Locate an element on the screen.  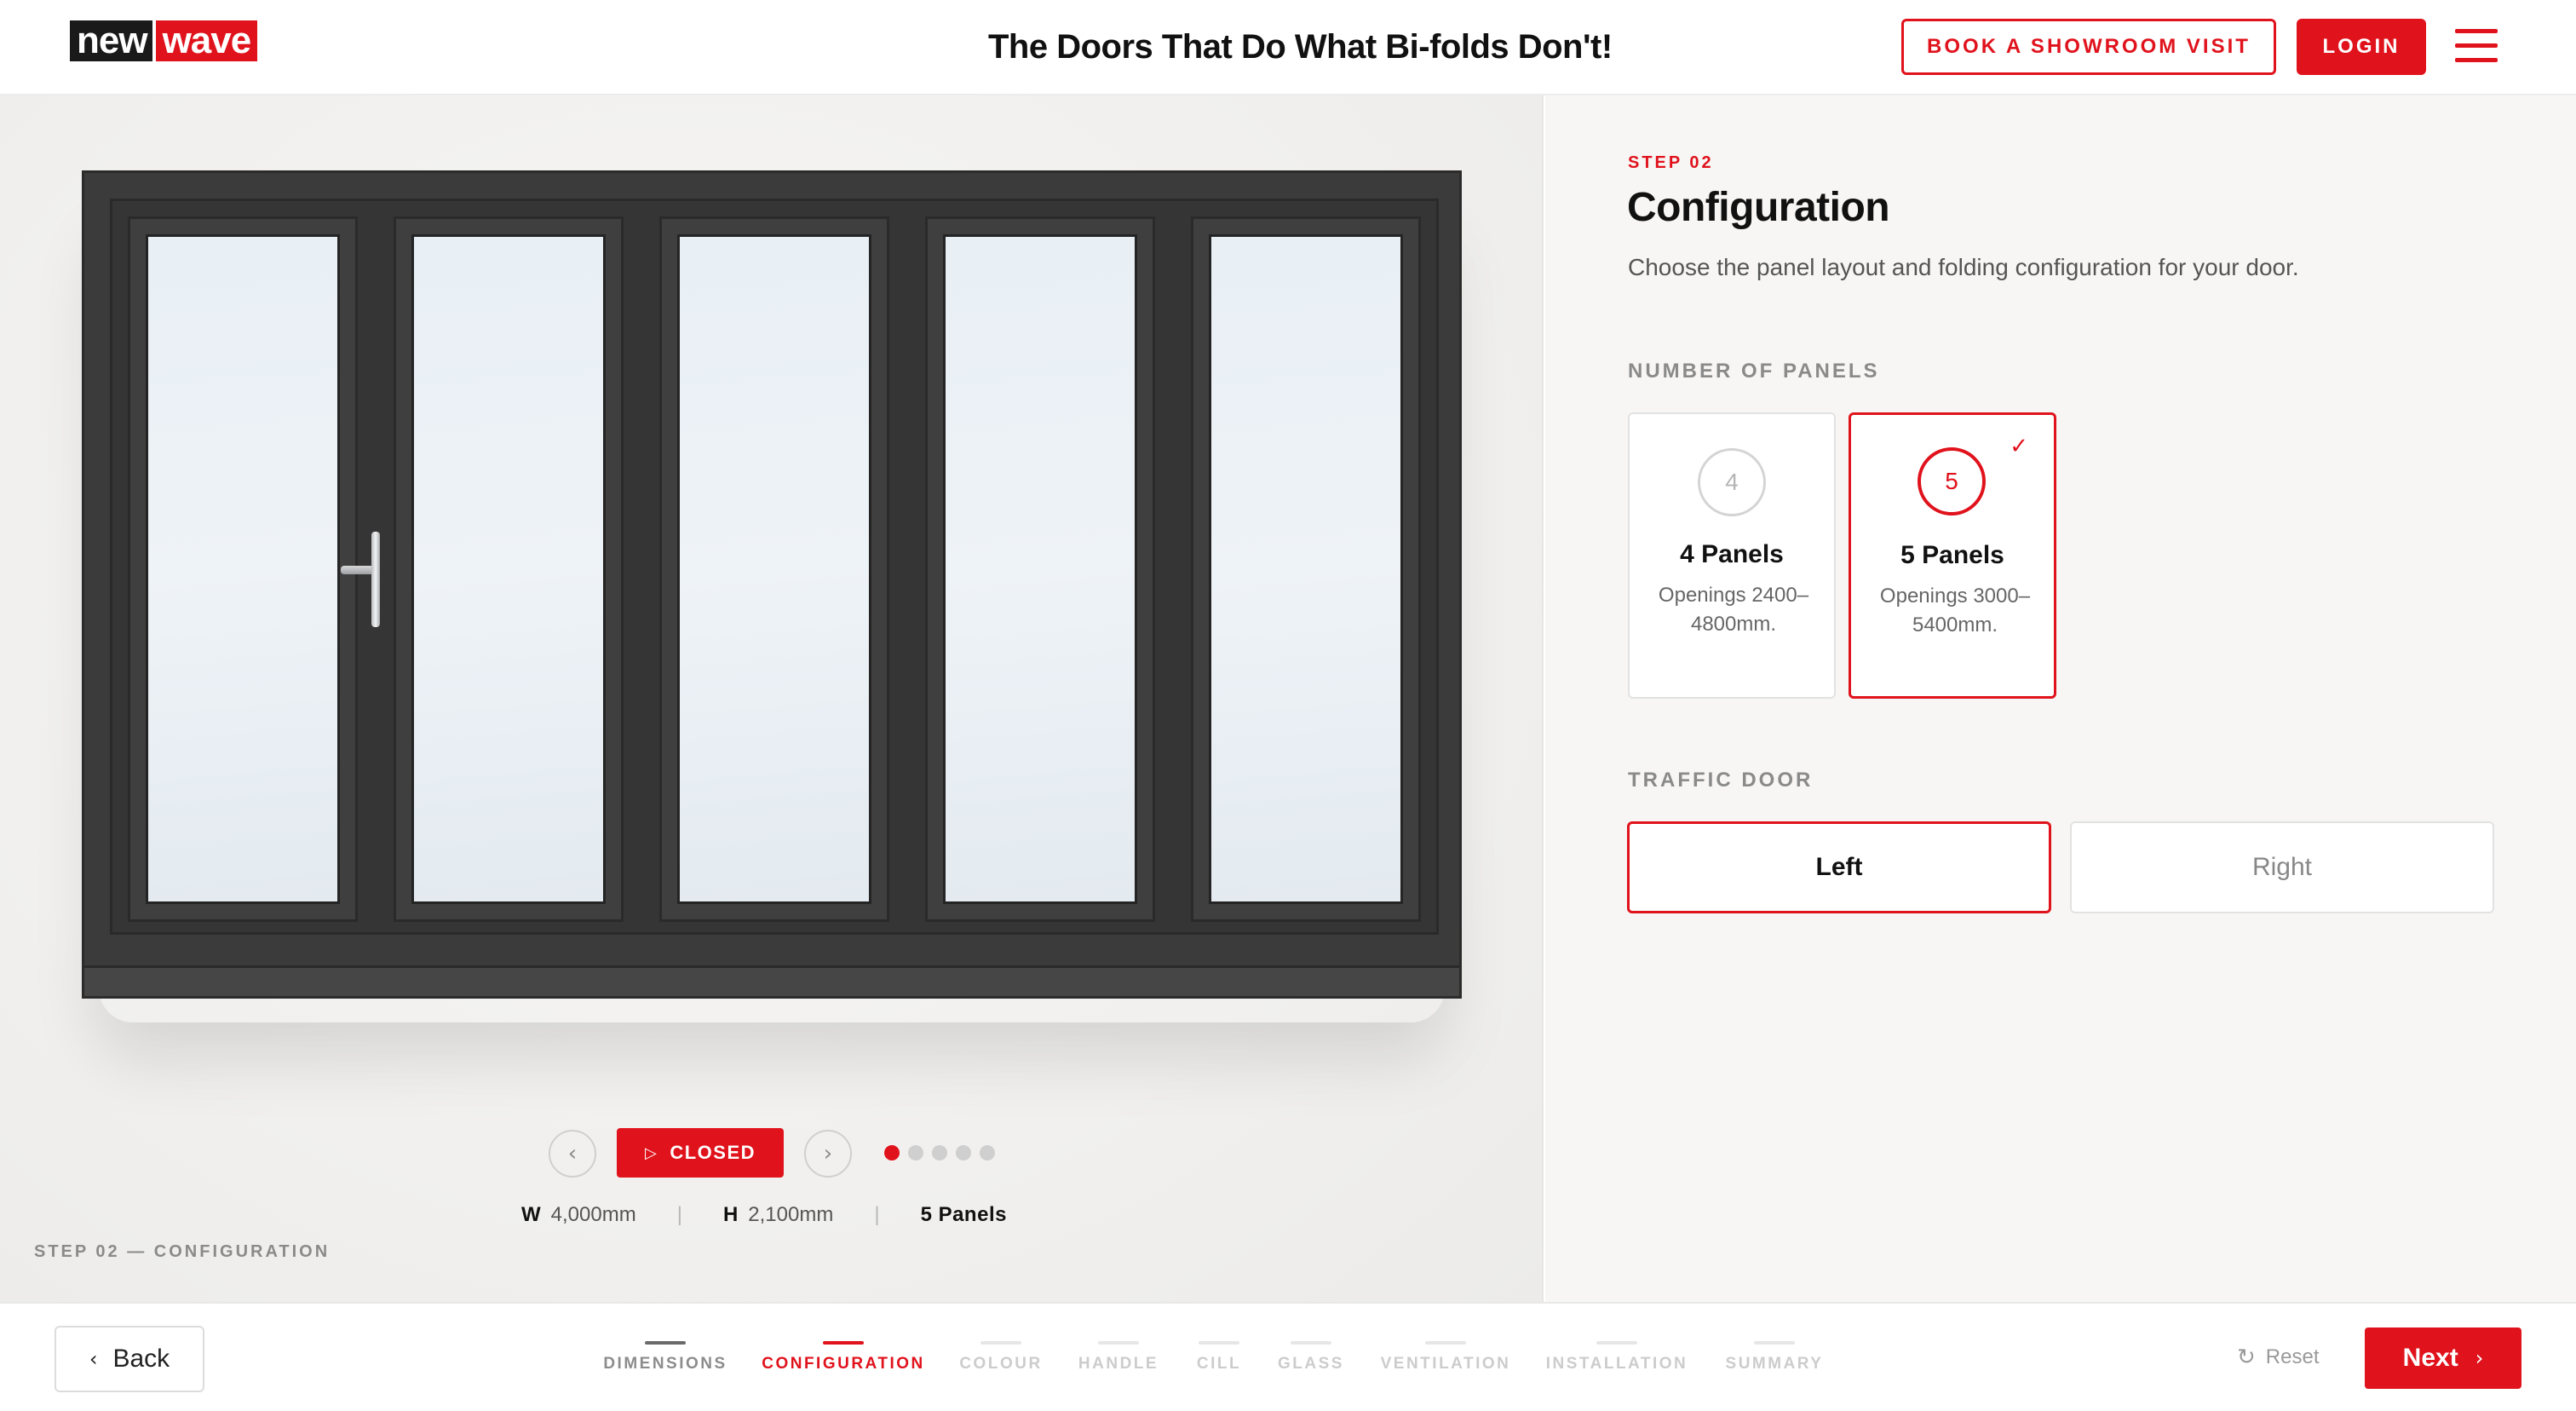
logo-wave: wave is located at coordinates (205, 40).